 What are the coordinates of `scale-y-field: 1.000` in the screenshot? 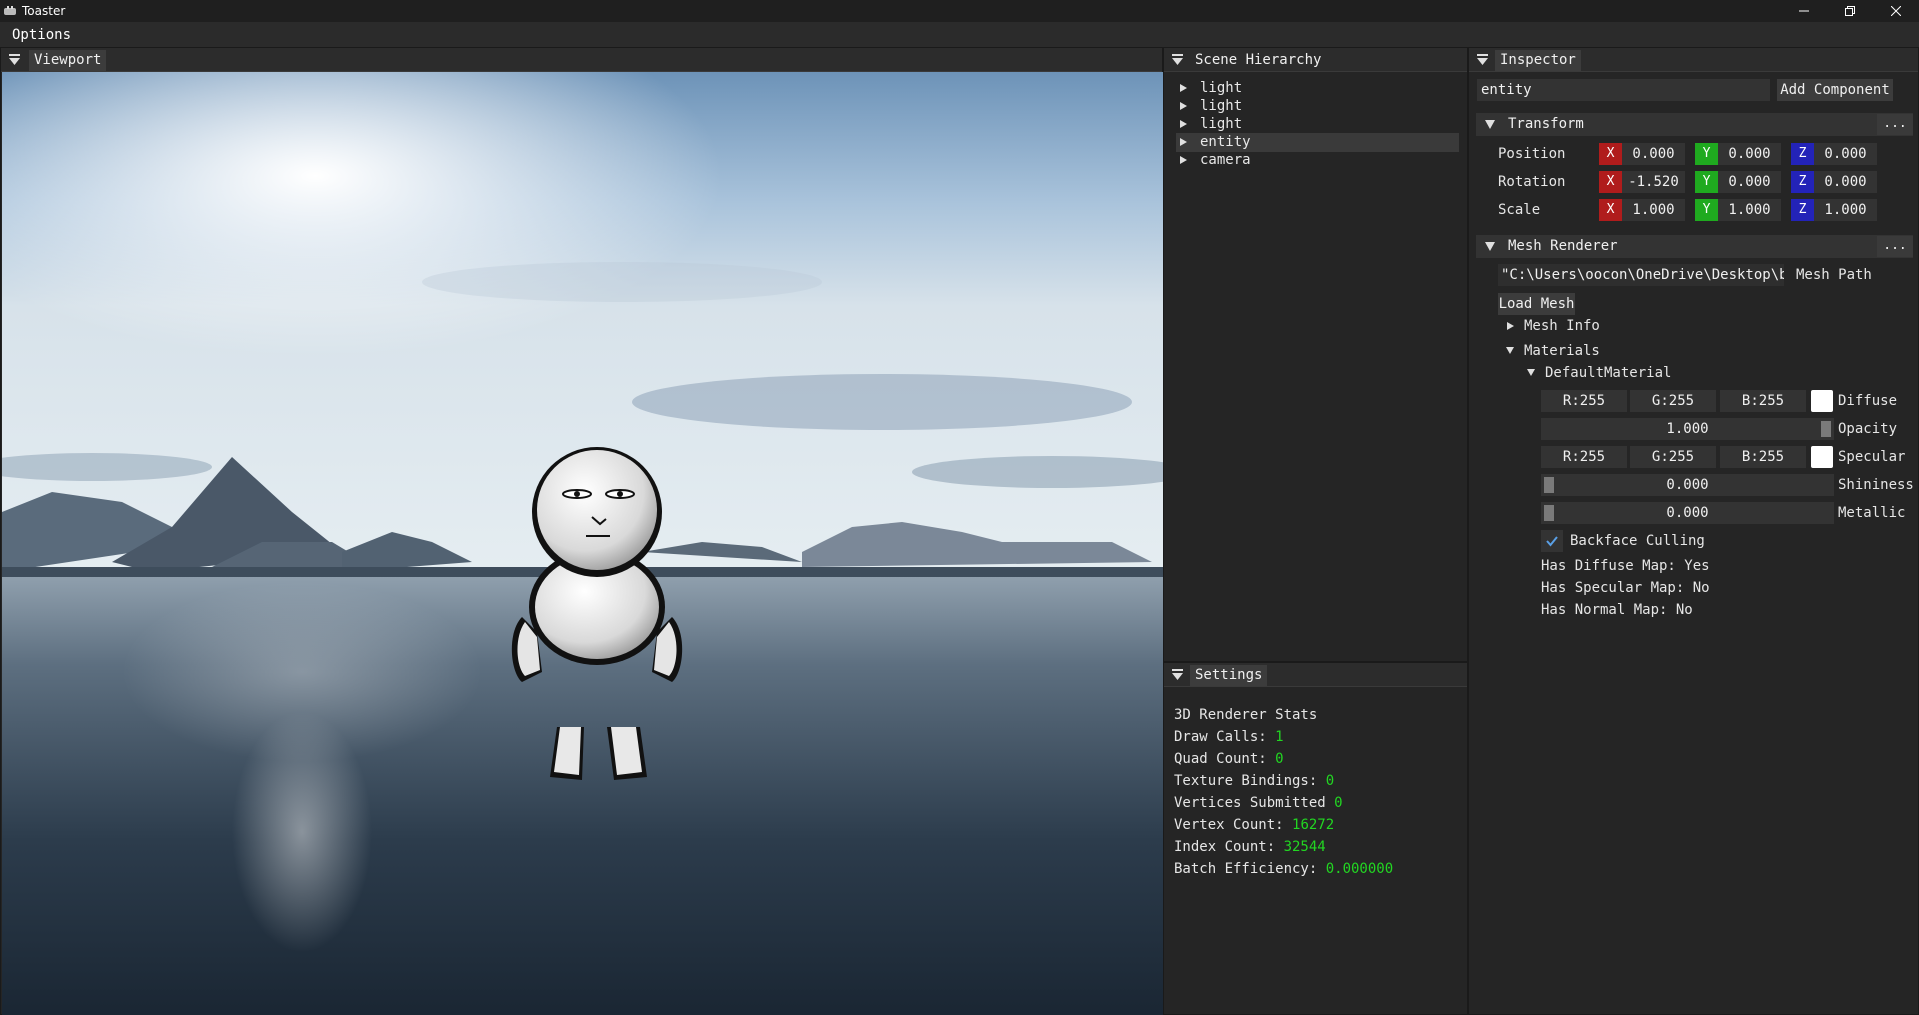 It's located at (1749, 210).